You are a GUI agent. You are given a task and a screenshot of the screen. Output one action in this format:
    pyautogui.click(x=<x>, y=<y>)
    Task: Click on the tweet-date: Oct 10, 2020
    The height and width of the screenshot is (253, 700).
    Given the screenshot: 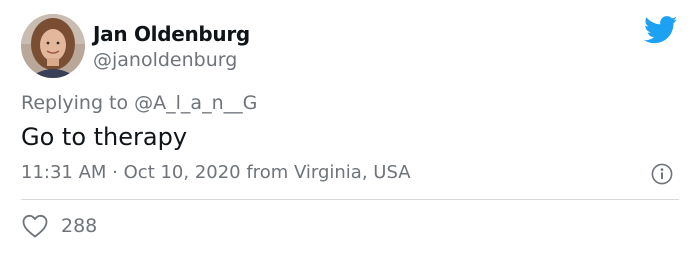 What is the action you would take?
    pyautogui.click(x=182, y=172)
    